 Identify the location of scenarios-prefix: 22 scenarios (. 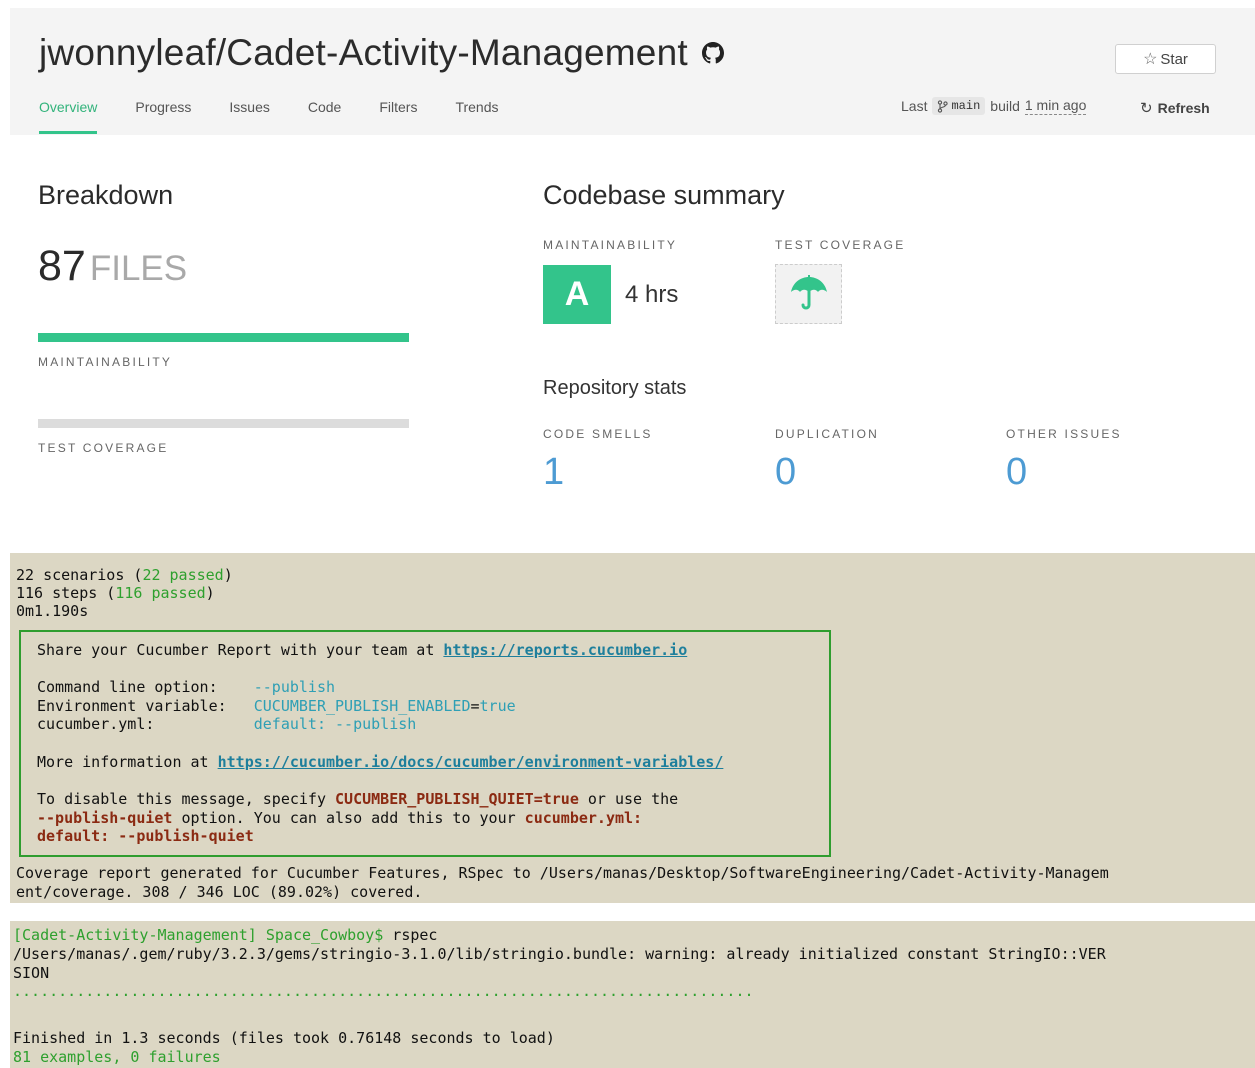
(79, 575).